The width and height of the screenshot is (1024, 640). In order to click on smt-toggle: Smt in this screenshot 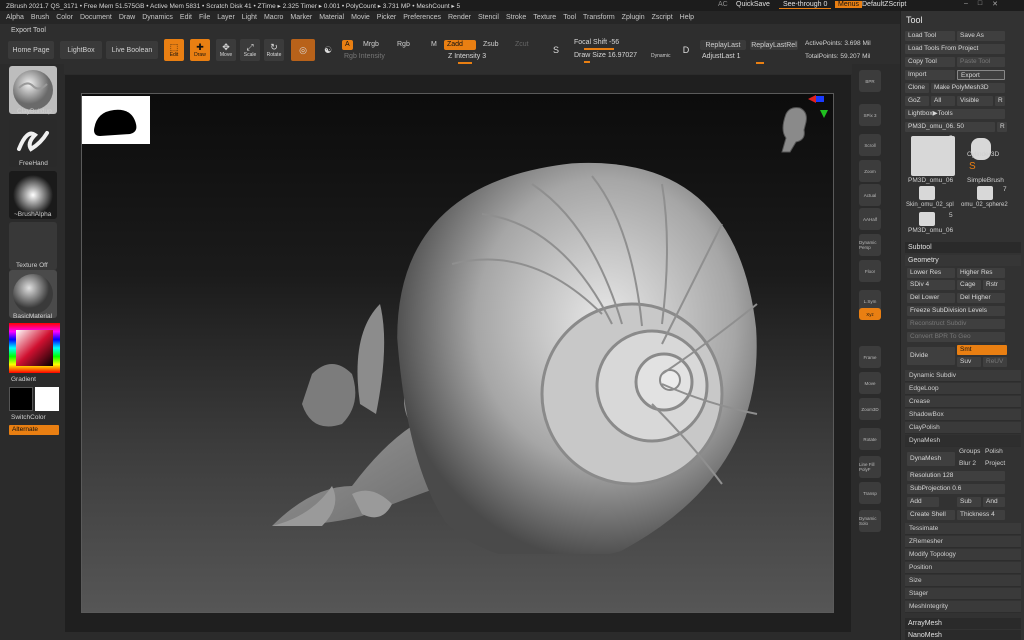, I will do `click(982, 350)`.